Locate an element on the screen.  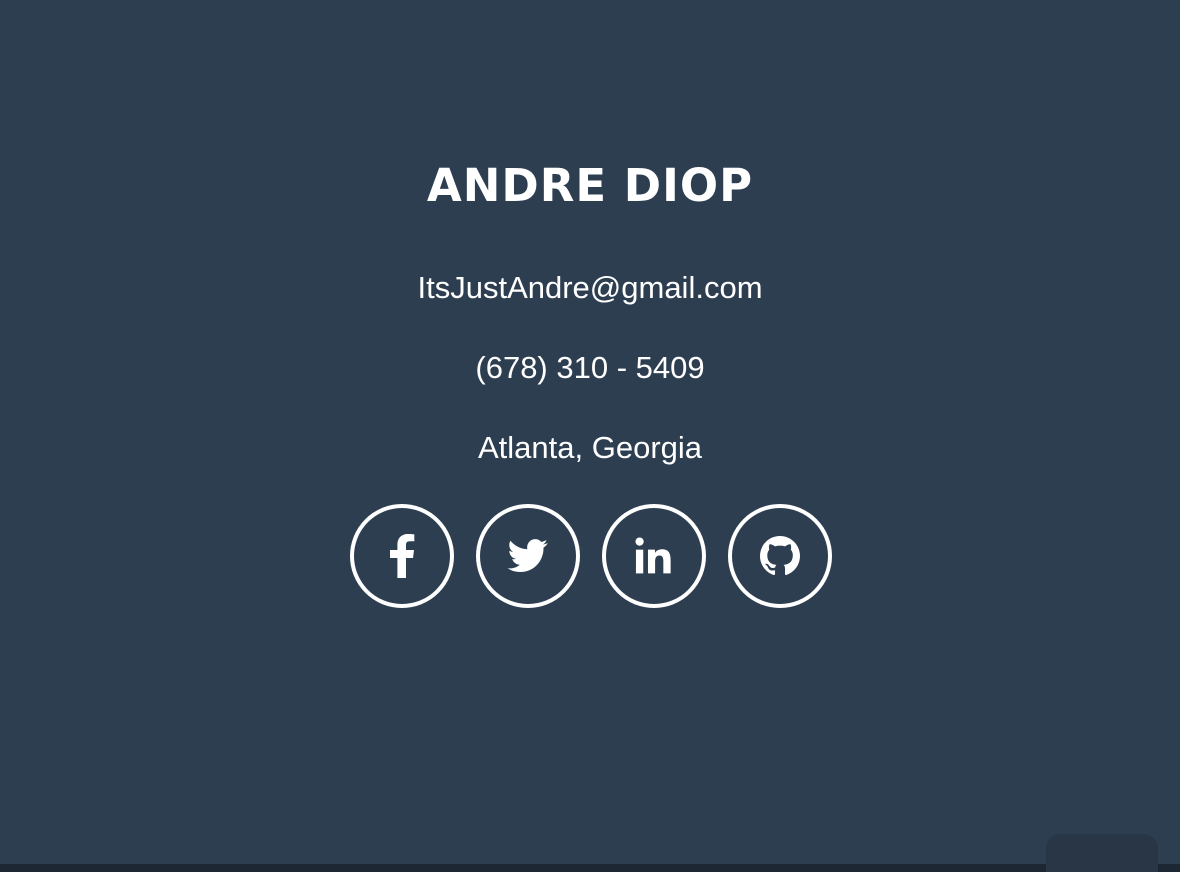
footer-bar is located at coordinates (590, 868).